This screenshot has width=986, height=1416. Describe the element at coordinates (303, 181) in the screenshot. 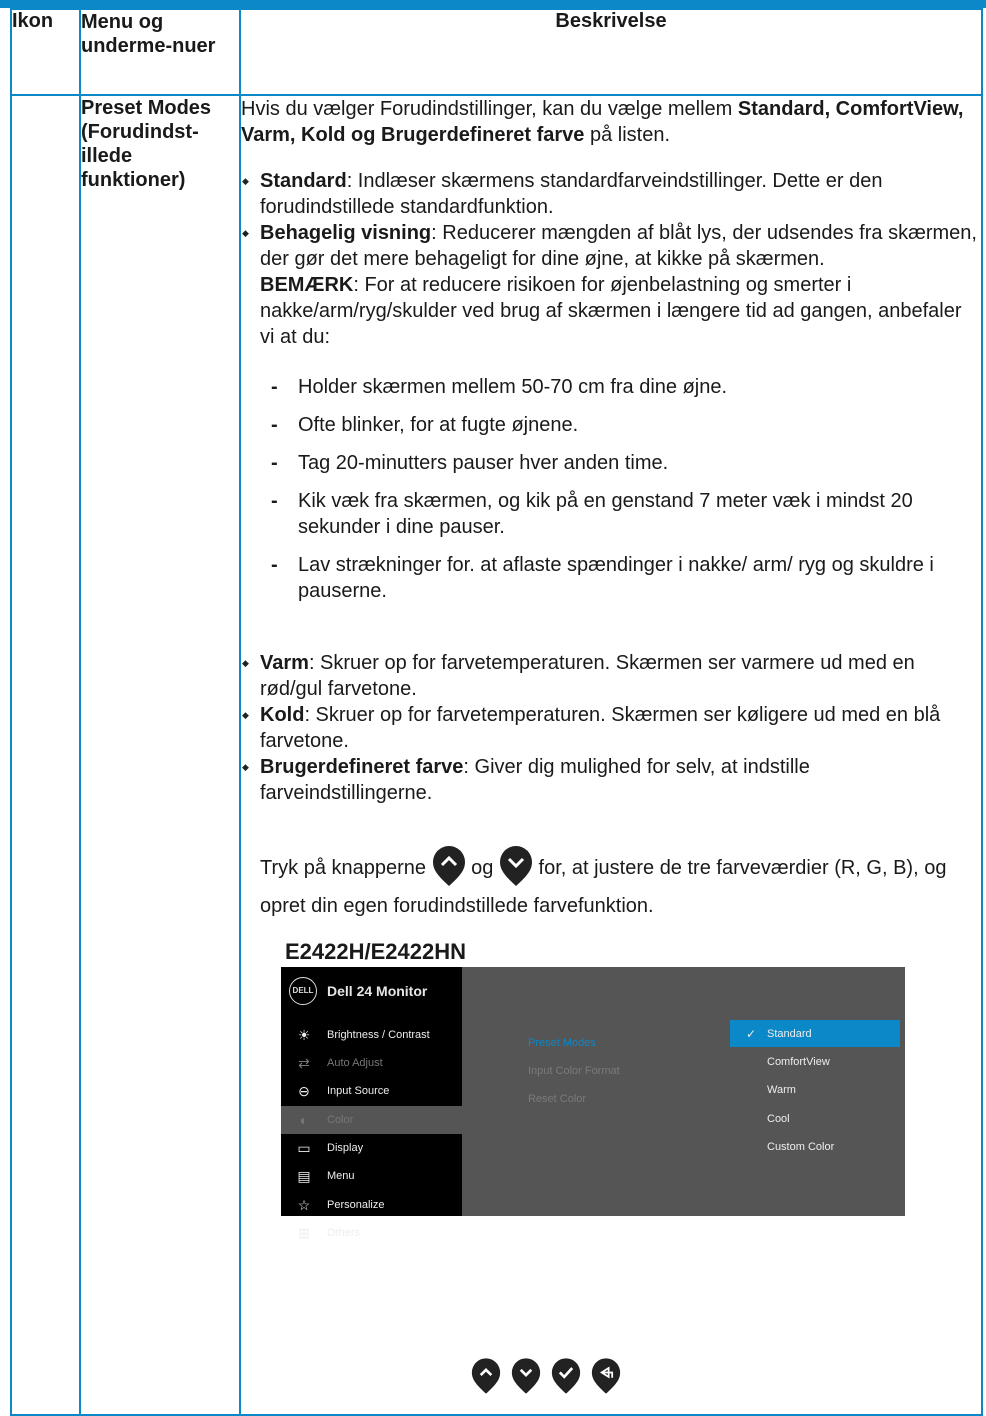

I see `mode-term: Standard` at that location.